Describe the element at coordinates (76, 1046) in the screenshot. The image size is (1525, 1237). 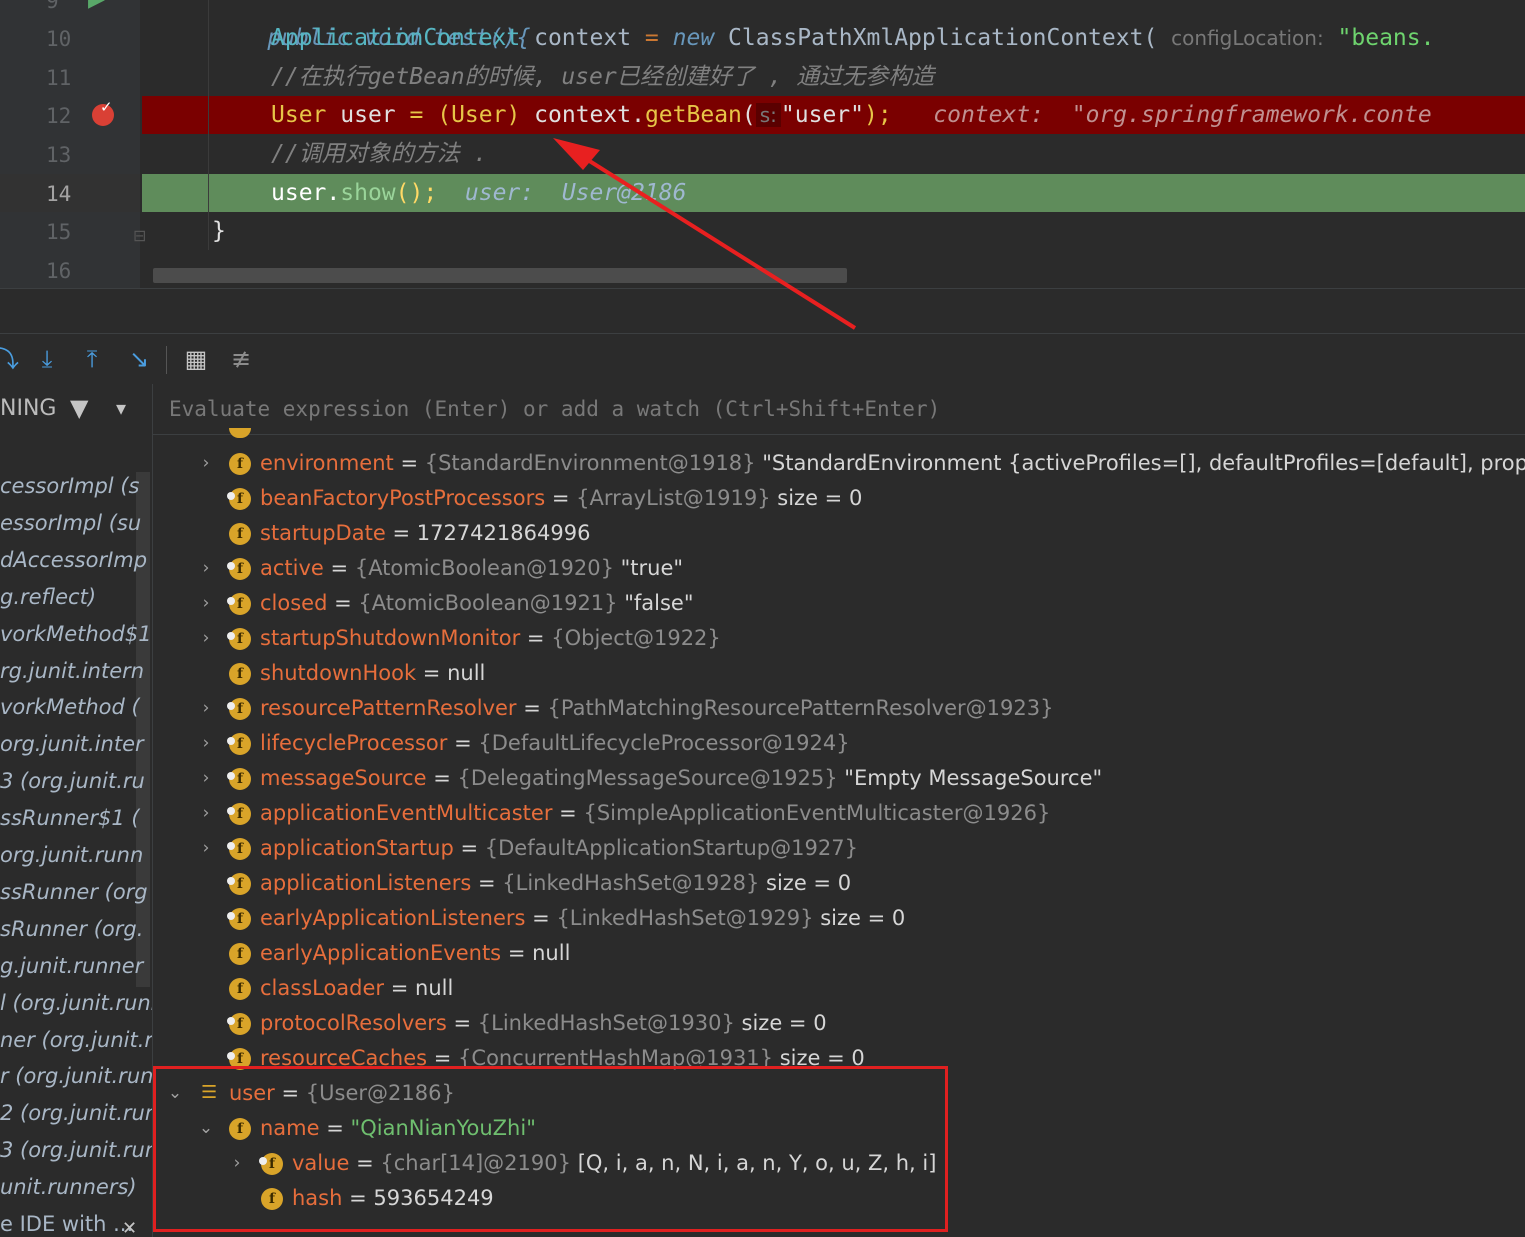
I see `frame-item: ner (org.junit.ru` at that location.